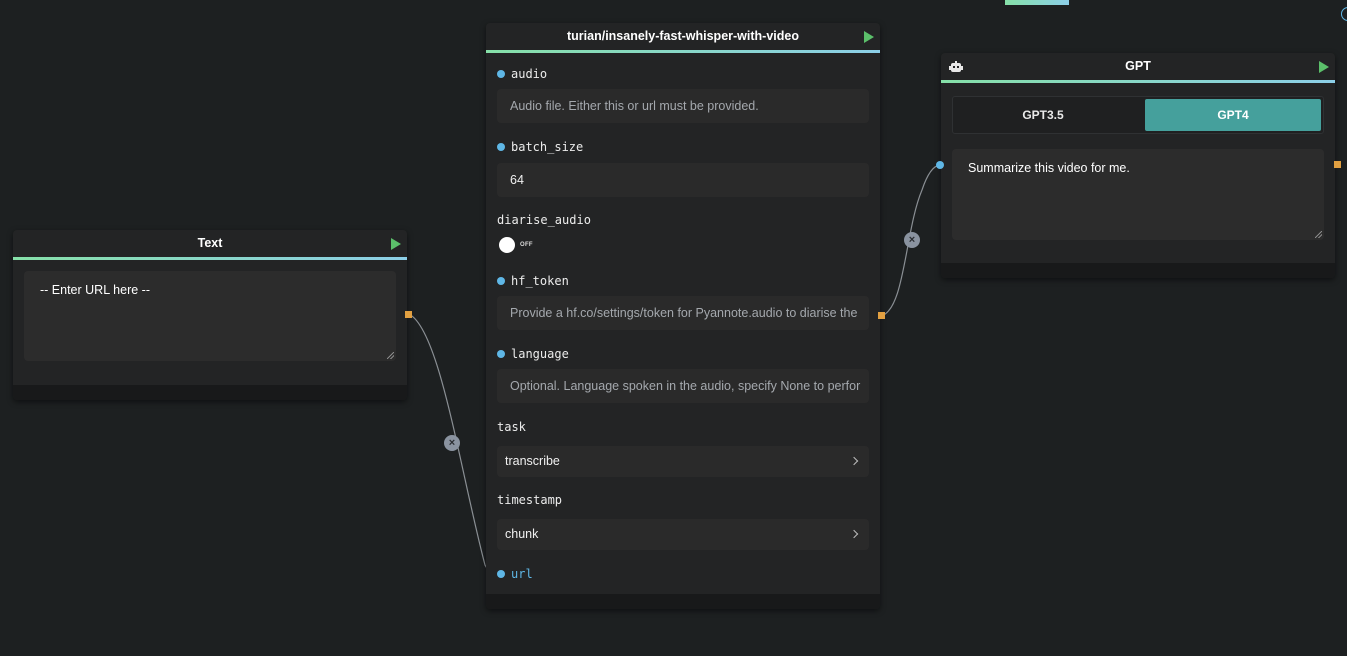  I want to click on gpt-node-header: GPT, so click(1138, 68).